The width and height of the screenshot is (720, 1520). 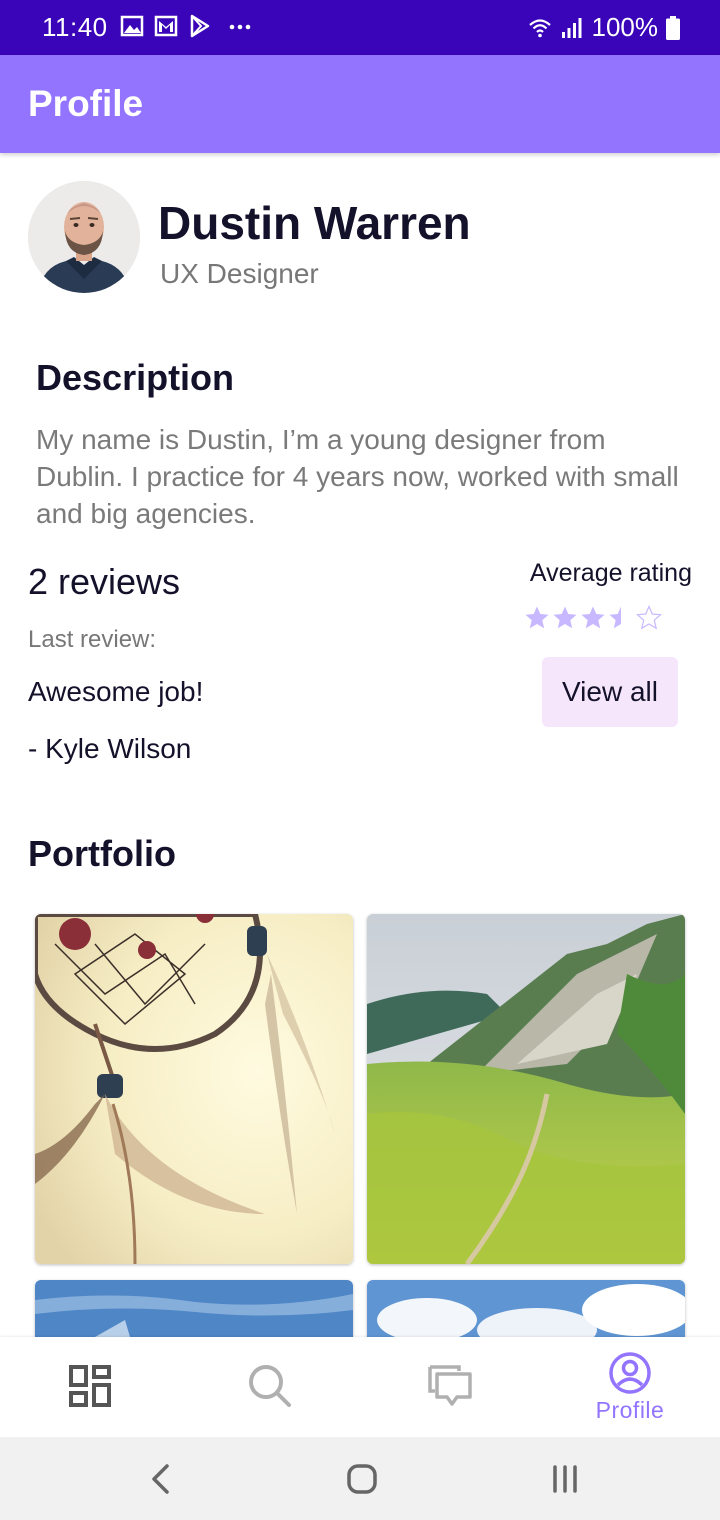 I want to click on search-icon, so click(x=270, y=1386).